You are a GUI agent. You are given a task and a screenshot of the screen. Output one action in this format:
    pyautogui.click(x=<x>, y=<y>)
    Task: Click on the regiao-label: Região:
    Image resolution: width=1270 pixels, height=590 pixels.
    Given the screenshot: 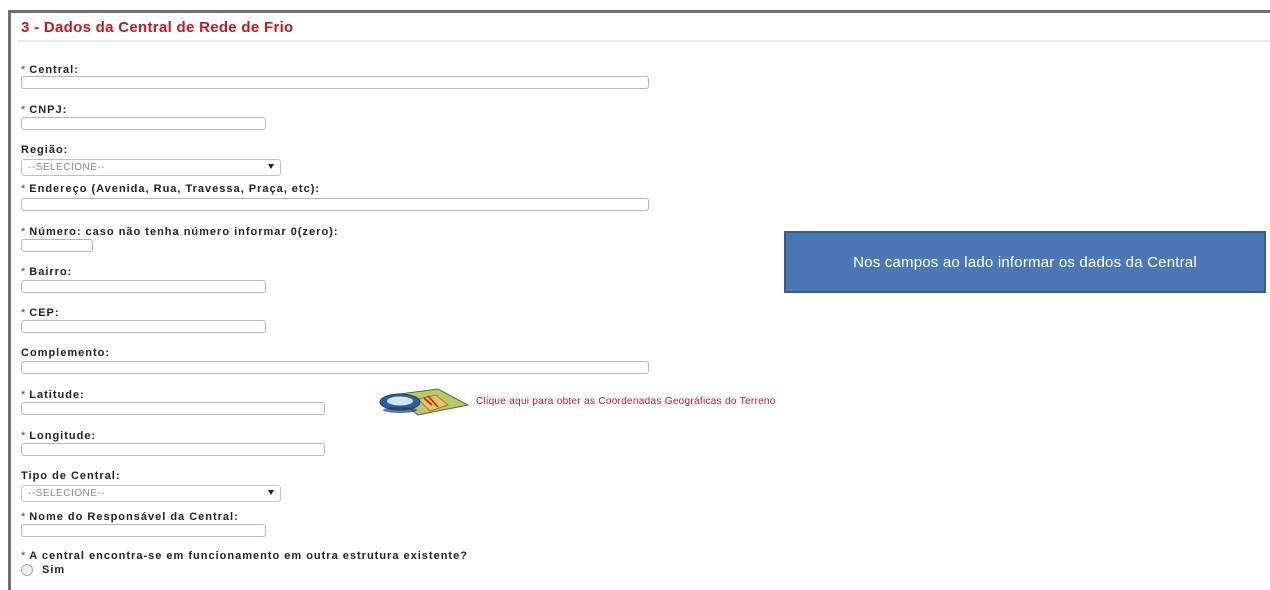 What is the action you would take?
    pyautogui.click(x=45, y=150)
    